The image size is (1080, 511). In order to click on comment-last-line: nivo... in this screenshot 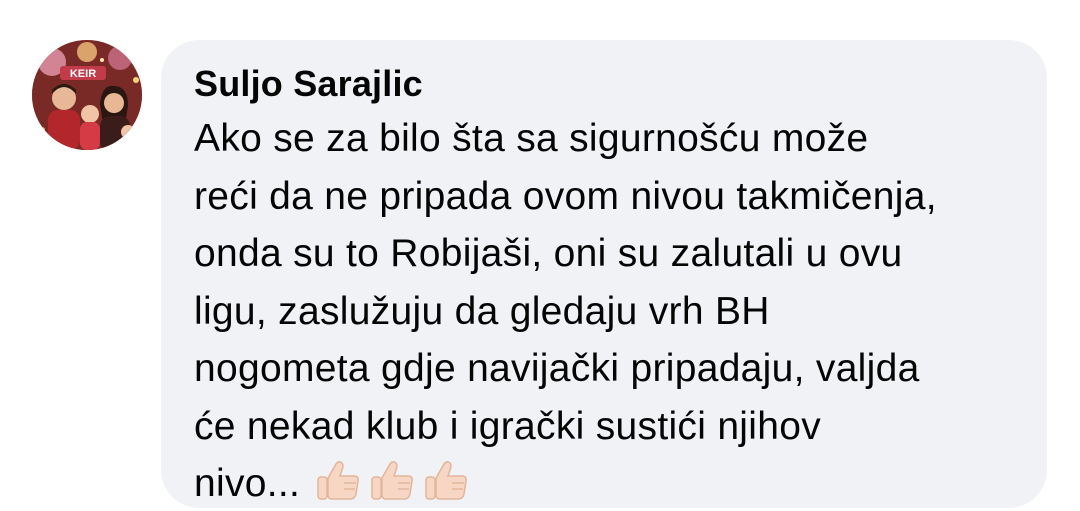, I will do `click(605, 483)`.